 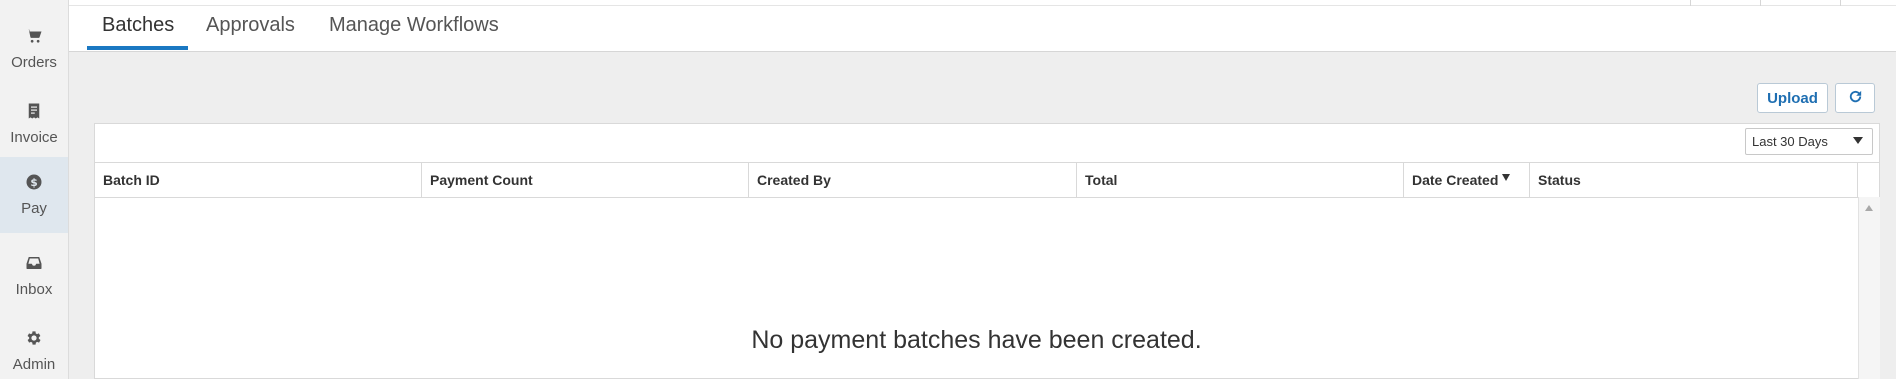 I want to click on empty-state-message: No payment batches have been created., so click(x=976, y=340).